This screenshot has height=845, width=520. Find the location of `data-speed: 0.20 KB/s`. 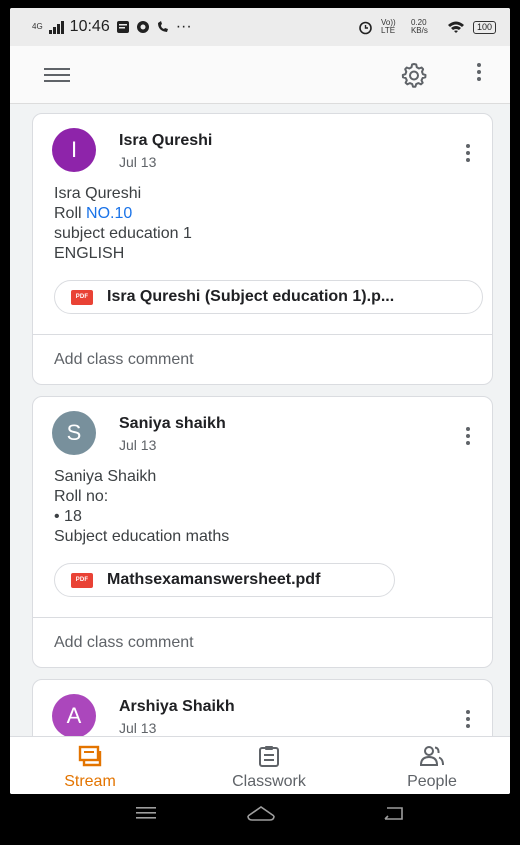

data-speed: 0.20 KB/s is located at coordinates (419, 26).